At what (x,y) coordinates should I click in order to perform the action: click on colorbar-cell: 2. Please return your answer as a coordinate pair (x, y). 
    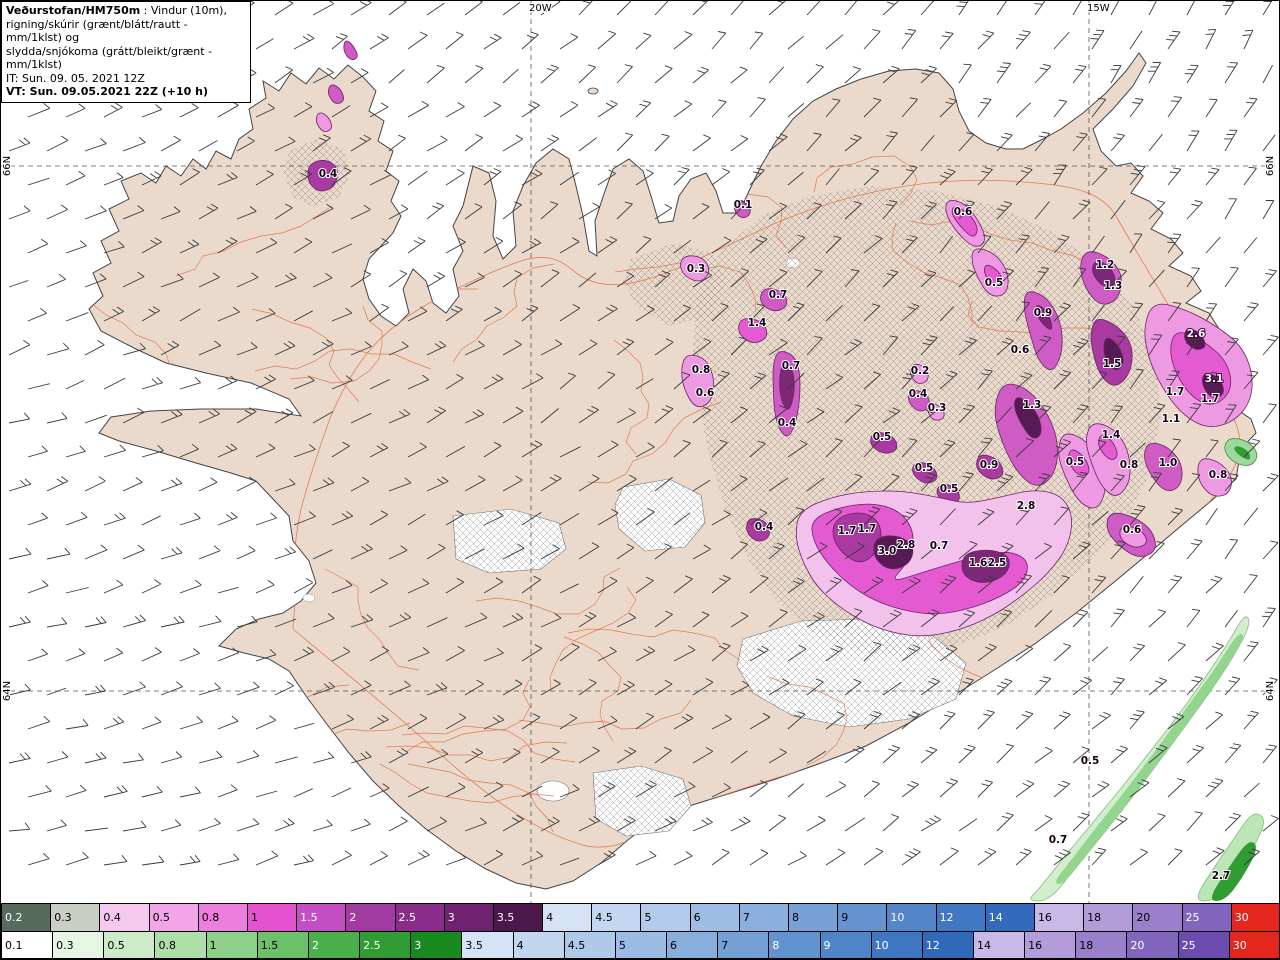
    Looking at the image, I should click on (371, 917).